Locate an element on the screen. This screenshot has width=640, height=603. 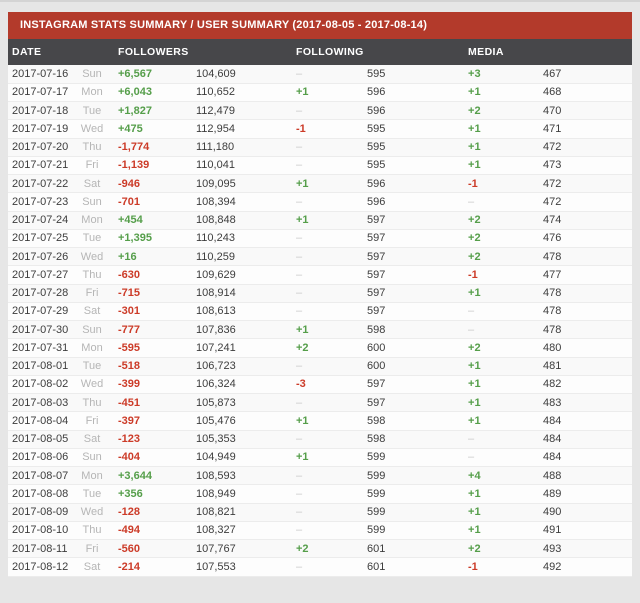
following-change-cell: -3 is located at coordinates (325, 385).